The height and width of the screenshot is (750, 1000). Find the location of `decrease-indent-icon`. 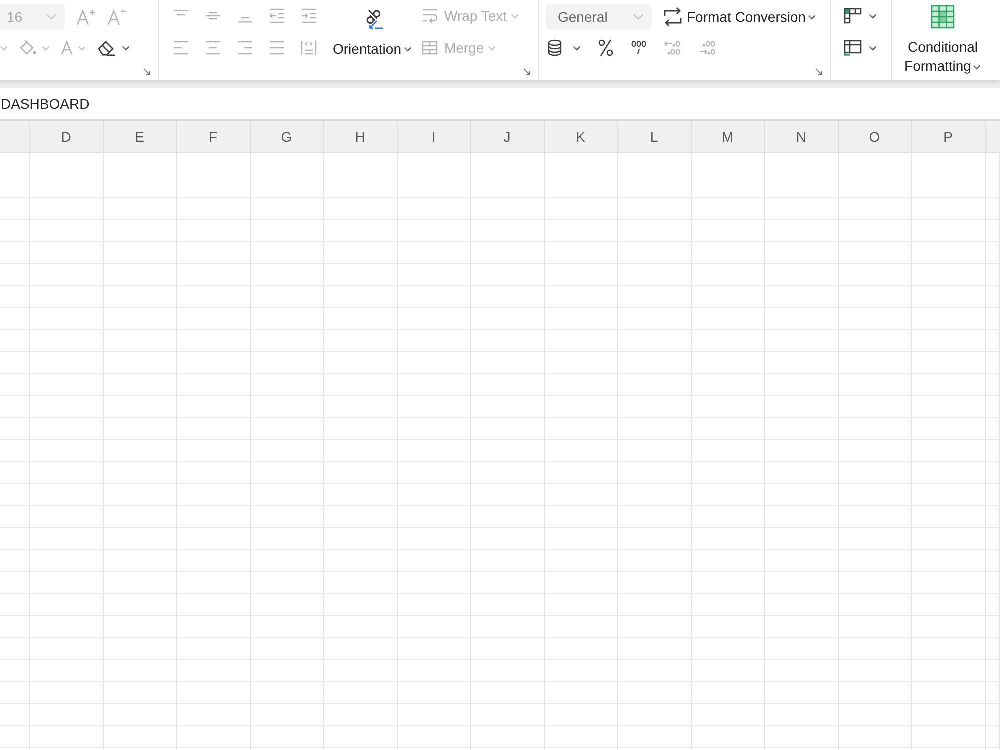

decrease-indent-icon is located at coordinates (277, 16).